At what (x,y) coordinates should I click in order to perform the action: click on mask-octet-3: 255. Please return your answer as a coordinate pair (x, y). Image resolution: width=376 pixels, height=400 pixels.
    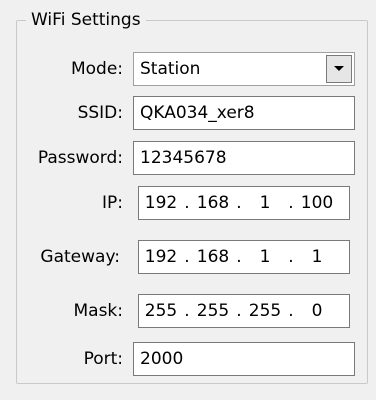
    Looking at the image, I should click on (265, 311).